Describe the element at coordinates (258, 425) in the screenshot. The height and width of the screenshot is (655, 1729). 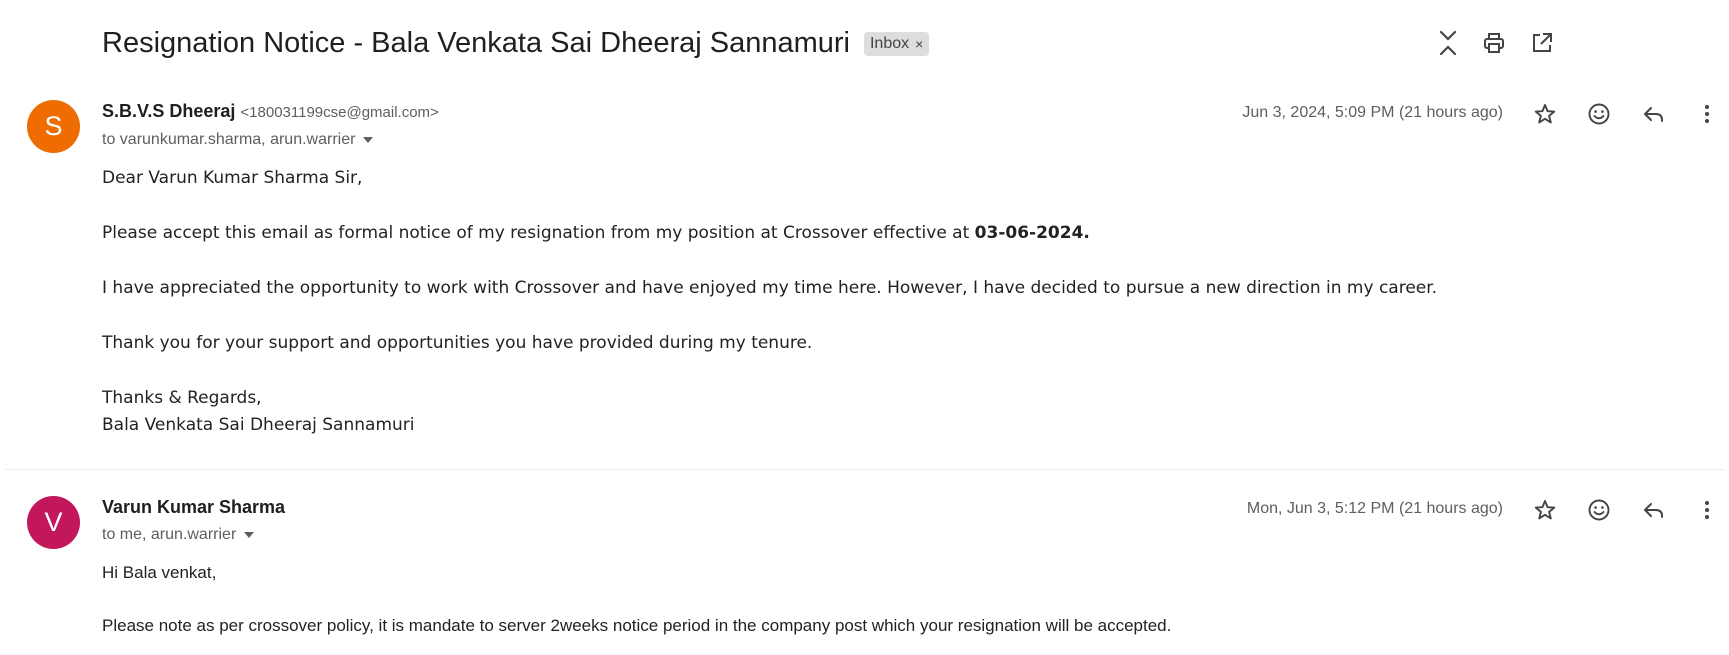
I see `signature: Bala Venkata Sai Dheeraj Sannamuri` at that location.